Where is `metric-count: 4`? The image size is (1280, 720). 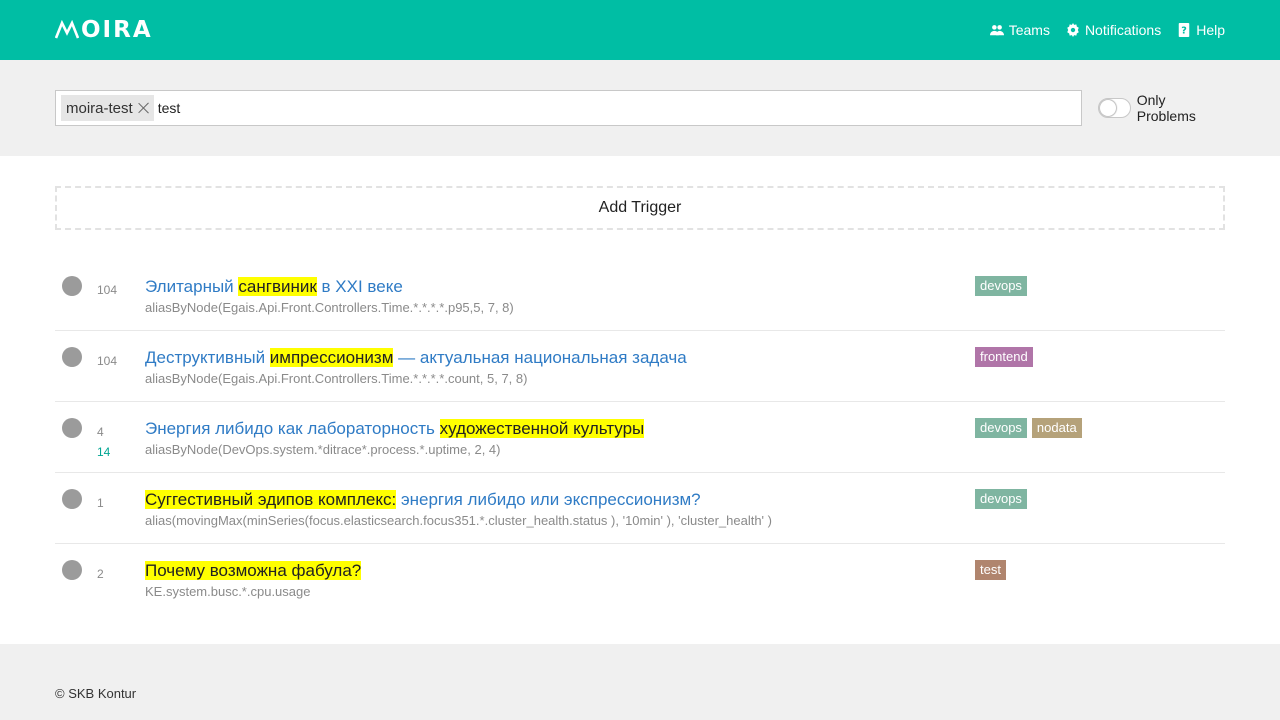 metric-count: 4 is located at coordinates (100, 432).